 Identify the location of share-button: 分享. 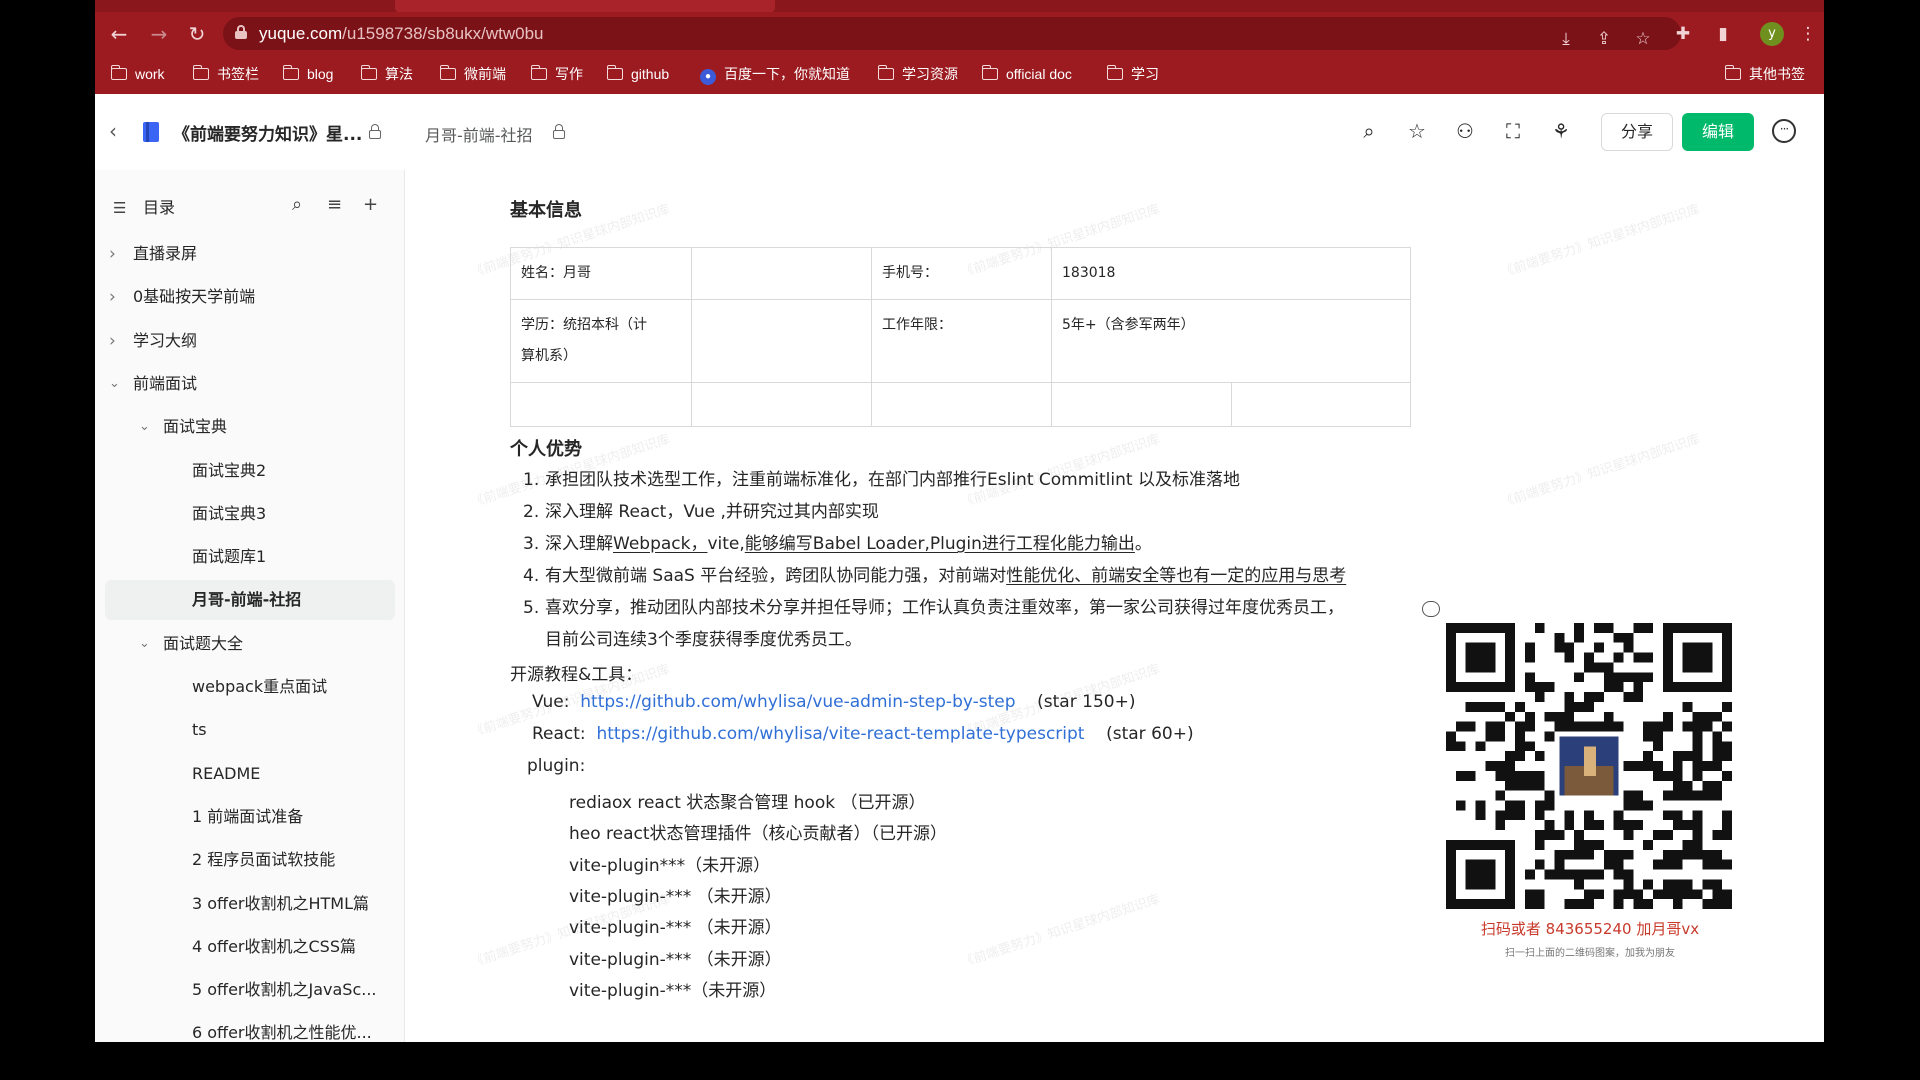
(1637, 132).